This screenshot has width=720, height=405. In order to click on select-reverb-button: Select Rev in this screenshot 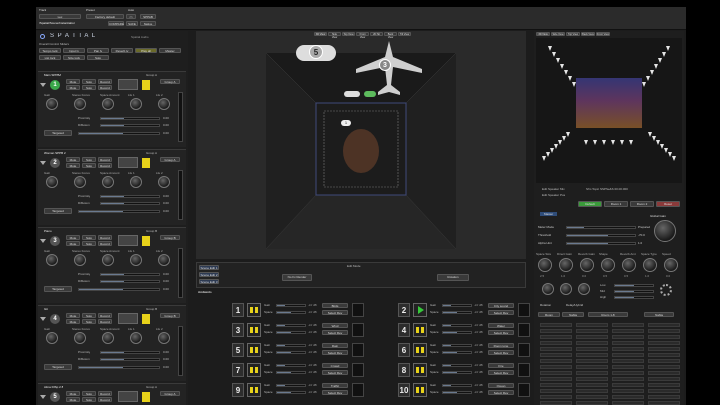, I will do `click(501, 312)`.